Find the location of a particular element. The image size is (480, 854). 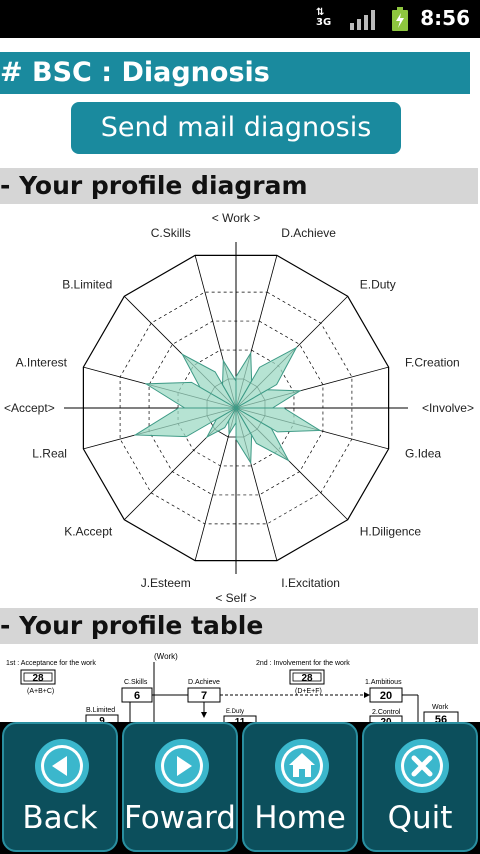

acceptance-label: 1st : Acceptance for the work is located at coordinates (51, 663).